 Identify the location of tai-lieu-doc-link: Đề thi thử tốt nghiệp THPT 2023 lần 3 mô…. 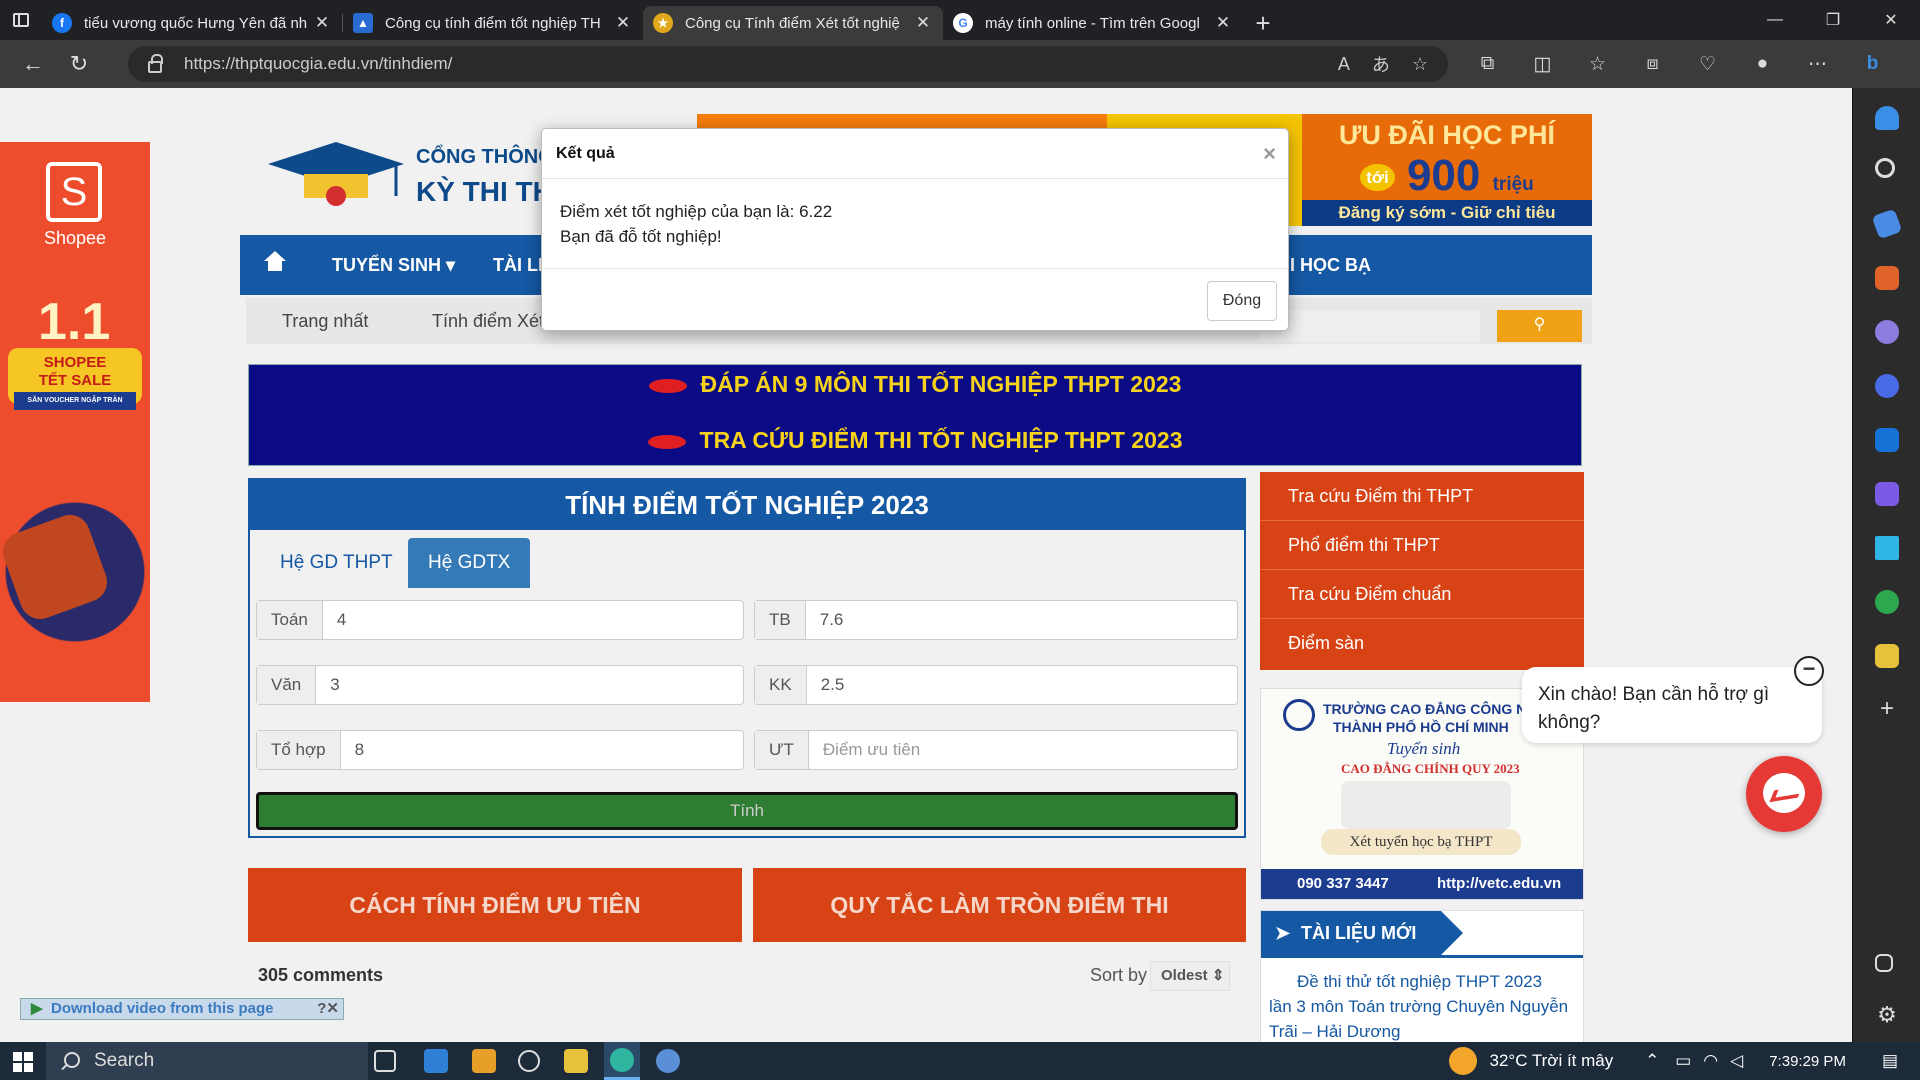
(1419, 1005).